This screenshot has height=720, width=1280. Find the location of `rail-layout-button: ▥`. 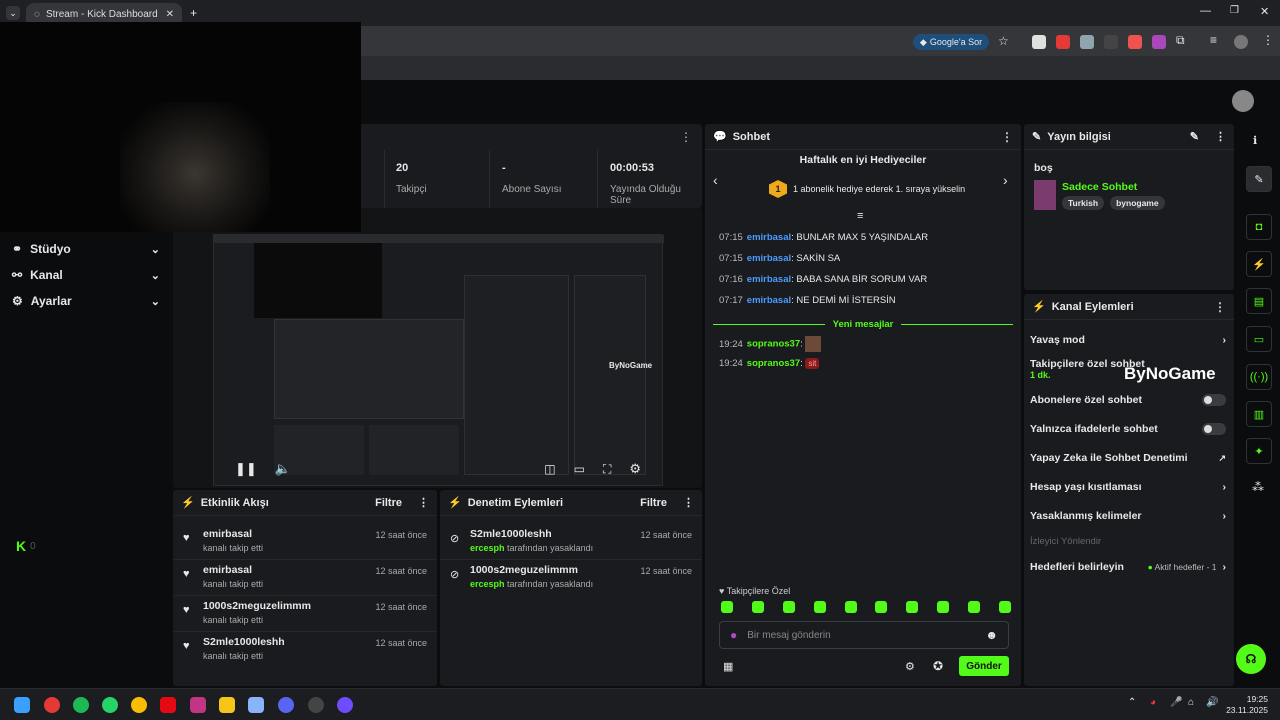

rail-layout-button: ▥ is located at coordinates (1259, 414).